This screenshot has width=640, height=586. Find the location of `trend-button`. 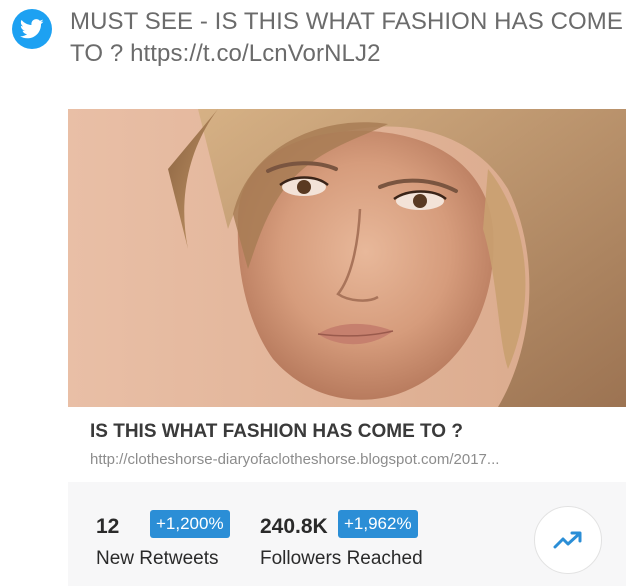

trend-button is located at coordinates (568, 540).